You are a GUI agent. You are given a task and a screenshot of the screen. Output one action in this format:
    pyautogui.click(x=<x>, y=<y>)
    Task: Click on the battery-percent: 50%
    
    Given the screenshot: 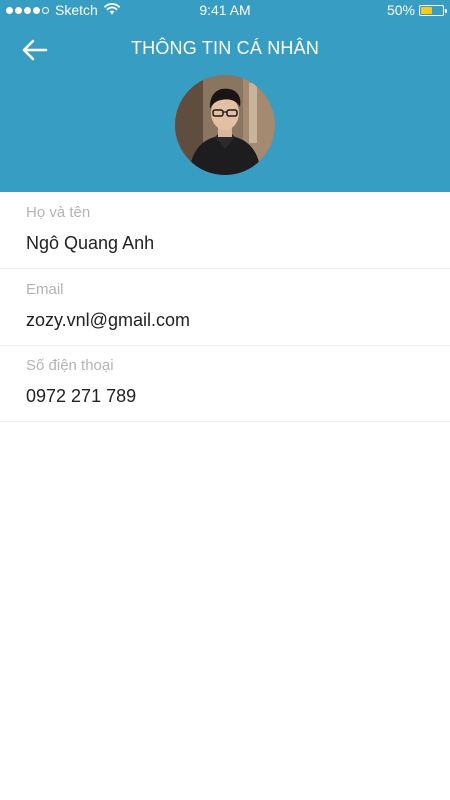 What is the action you would take?
    pyautogui.click(x=400, y=10)
    